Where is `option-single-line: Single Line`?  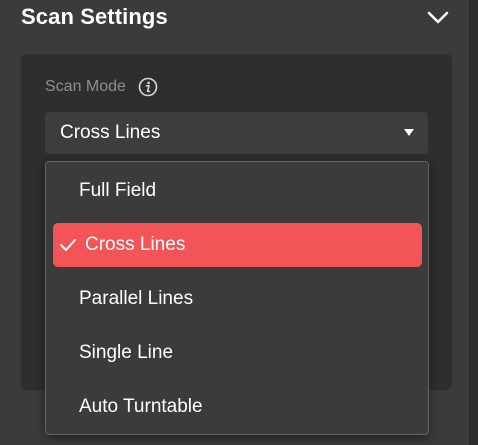
option-single-line: Single Line is located at coordinates (237, 353).